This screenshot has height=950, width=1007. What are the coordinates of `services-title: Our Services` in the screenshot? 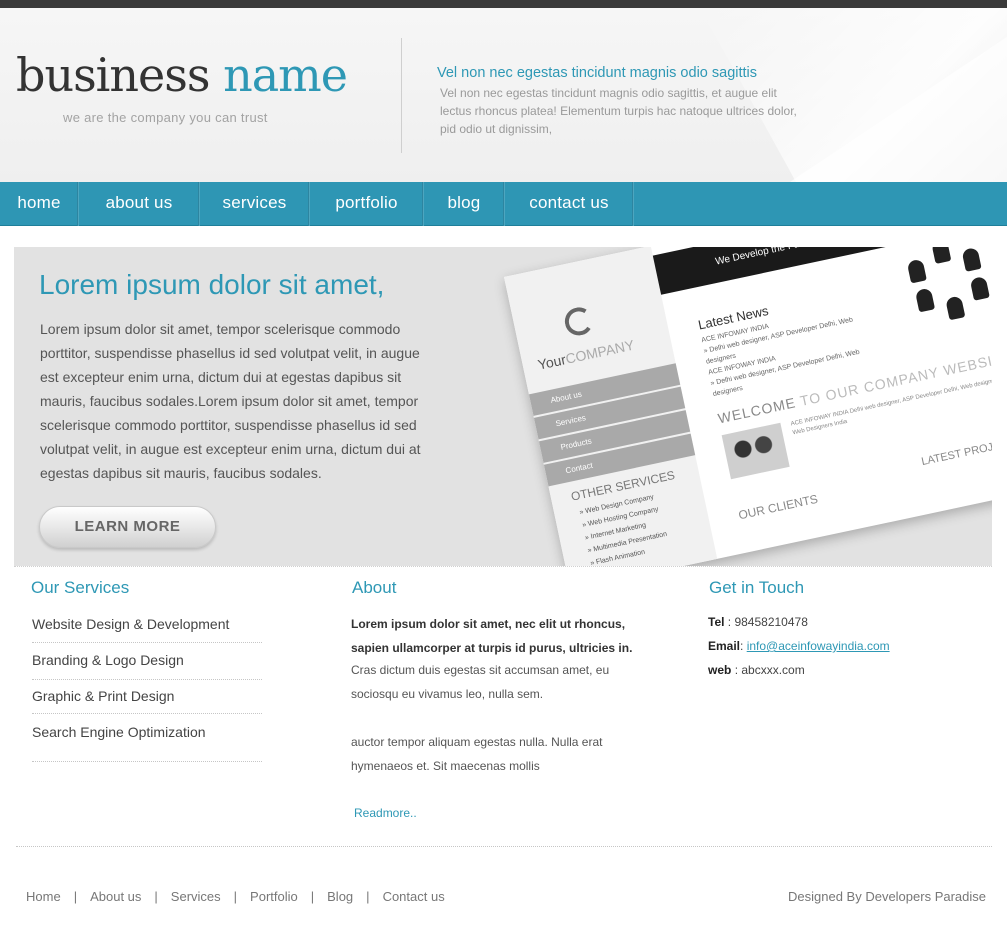 It's located at (80, 587).